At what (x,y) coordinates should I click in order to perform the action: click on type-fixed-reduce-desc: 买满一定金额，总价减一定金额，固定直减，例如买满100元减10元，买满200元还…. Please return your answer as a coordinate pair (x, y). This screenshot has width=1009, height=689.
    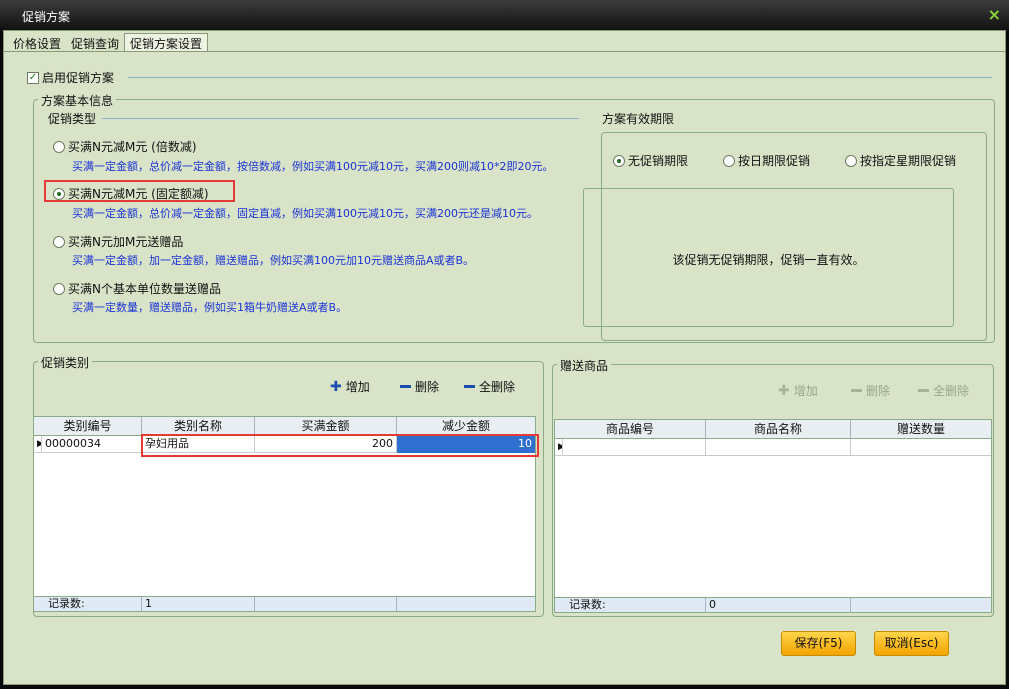
    Looking at the image, I should click on (305, 213).